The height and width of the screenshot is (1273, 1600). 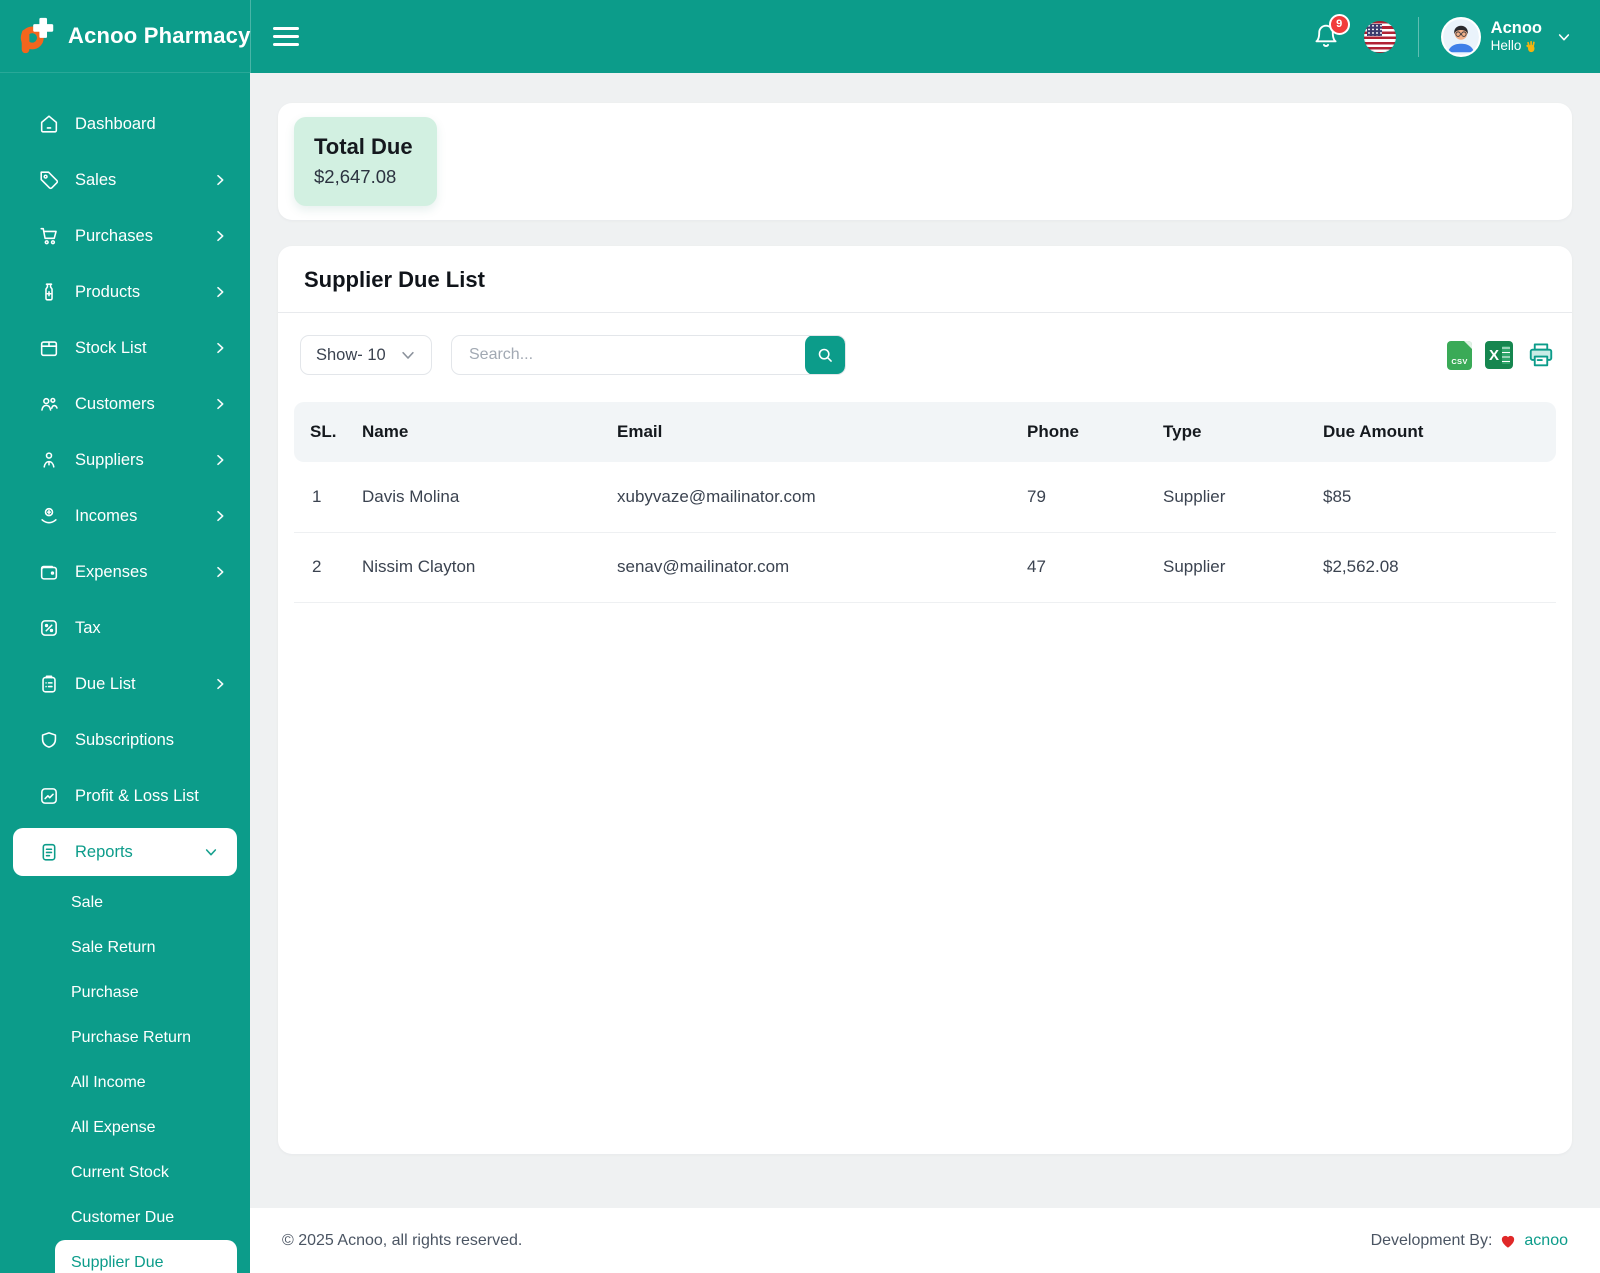 What do you see at coordinates (49, 572) in the screenshot?
I see `wallet-icon` at bounding box center [49, 572].